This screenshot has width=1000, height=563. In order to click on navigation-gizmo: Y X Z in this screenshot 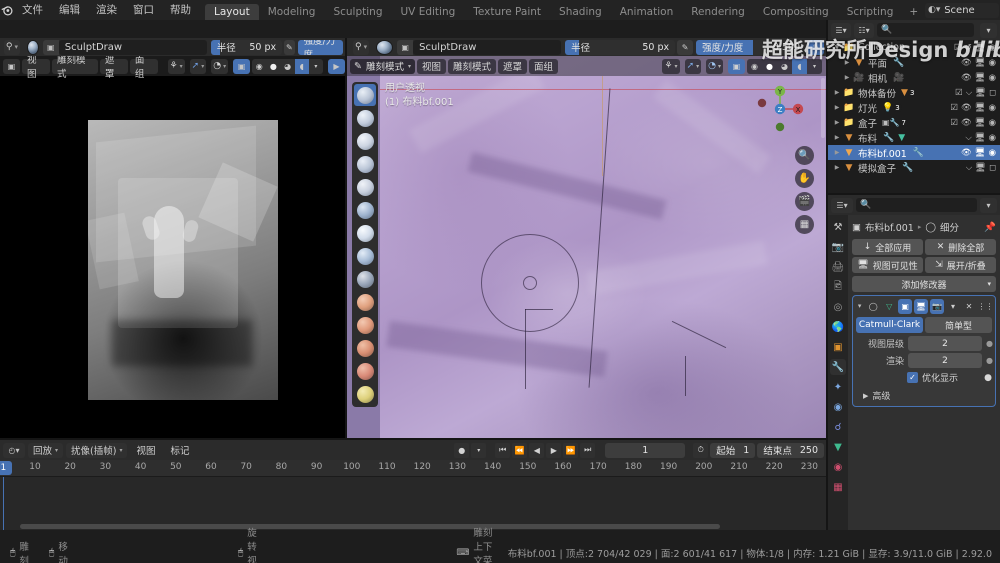, I will do `click(780, 109)`.